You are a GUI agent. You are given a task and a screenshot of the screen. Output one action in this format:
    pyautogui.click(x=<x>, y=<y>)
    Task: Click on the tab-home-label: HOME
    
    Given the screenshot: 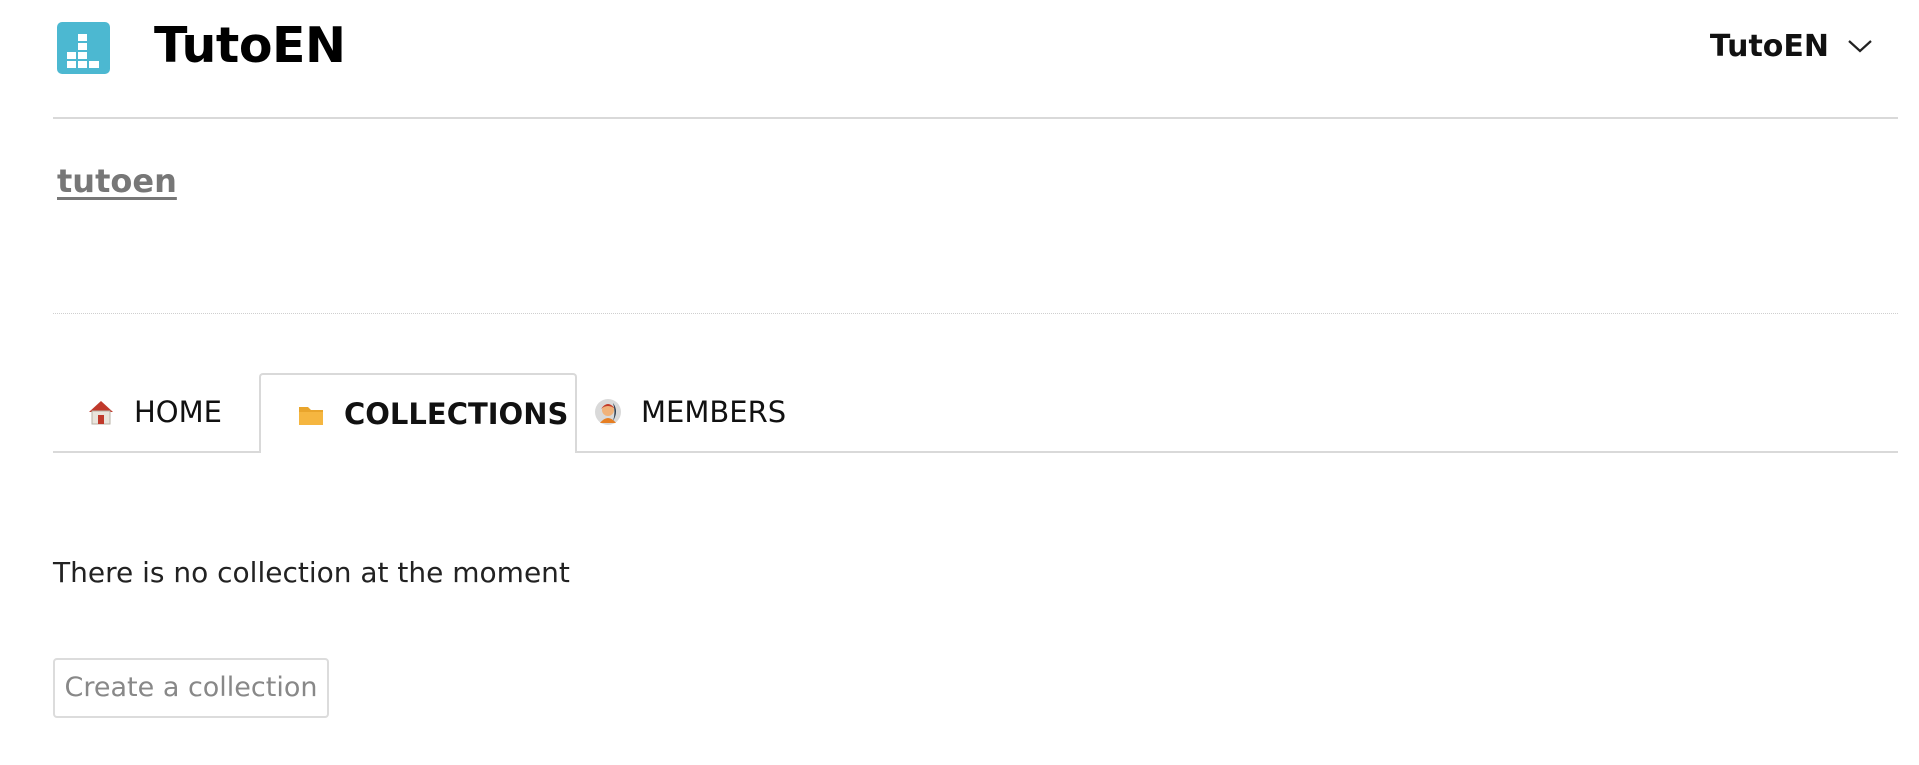 What is the action you would take?
    pyautogui.click(x=178, y=412)
    